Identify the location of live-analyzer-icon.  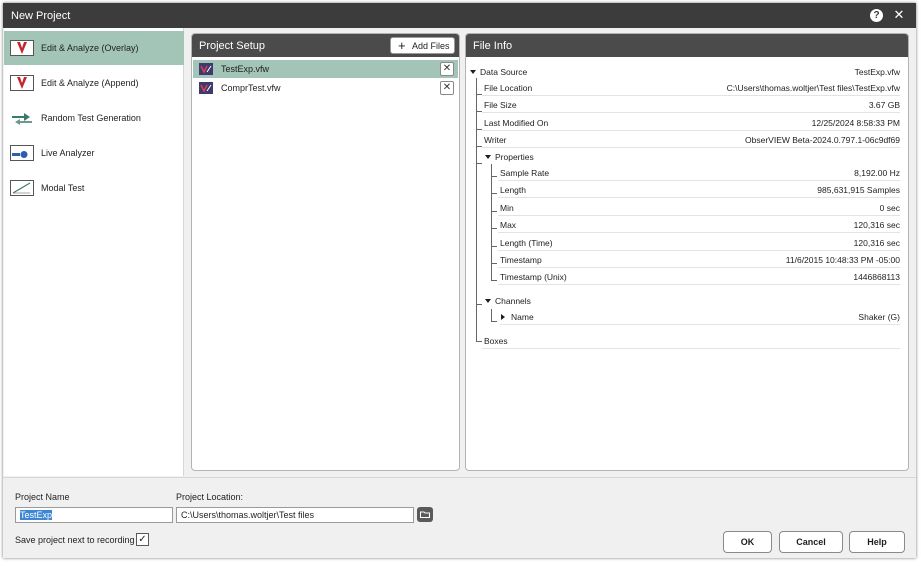
(22, 153).